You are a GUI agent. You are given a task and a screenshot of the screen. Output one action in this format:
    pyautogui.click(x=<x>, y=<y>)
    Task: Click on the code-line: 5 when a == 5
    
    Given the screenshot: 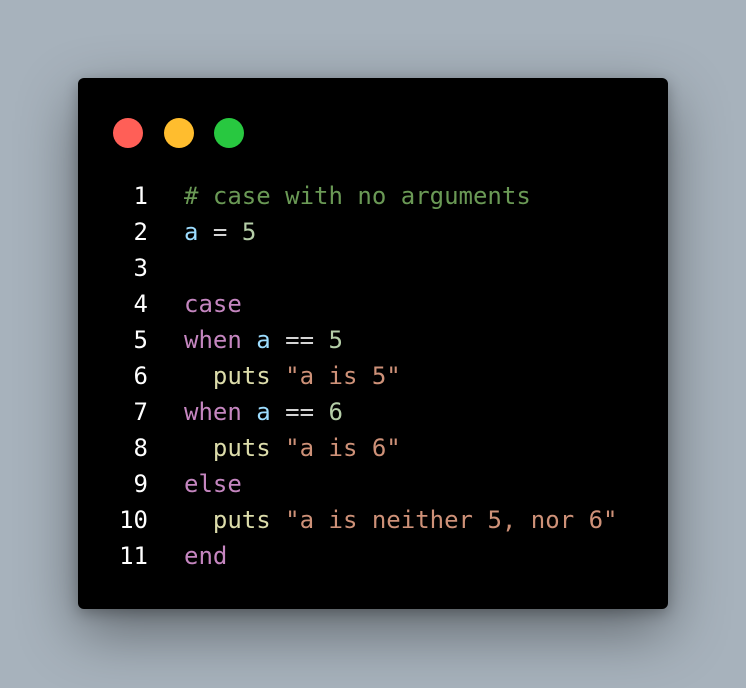 What is the action you would take?
    pyautogui.click(x=373, y=340)
    